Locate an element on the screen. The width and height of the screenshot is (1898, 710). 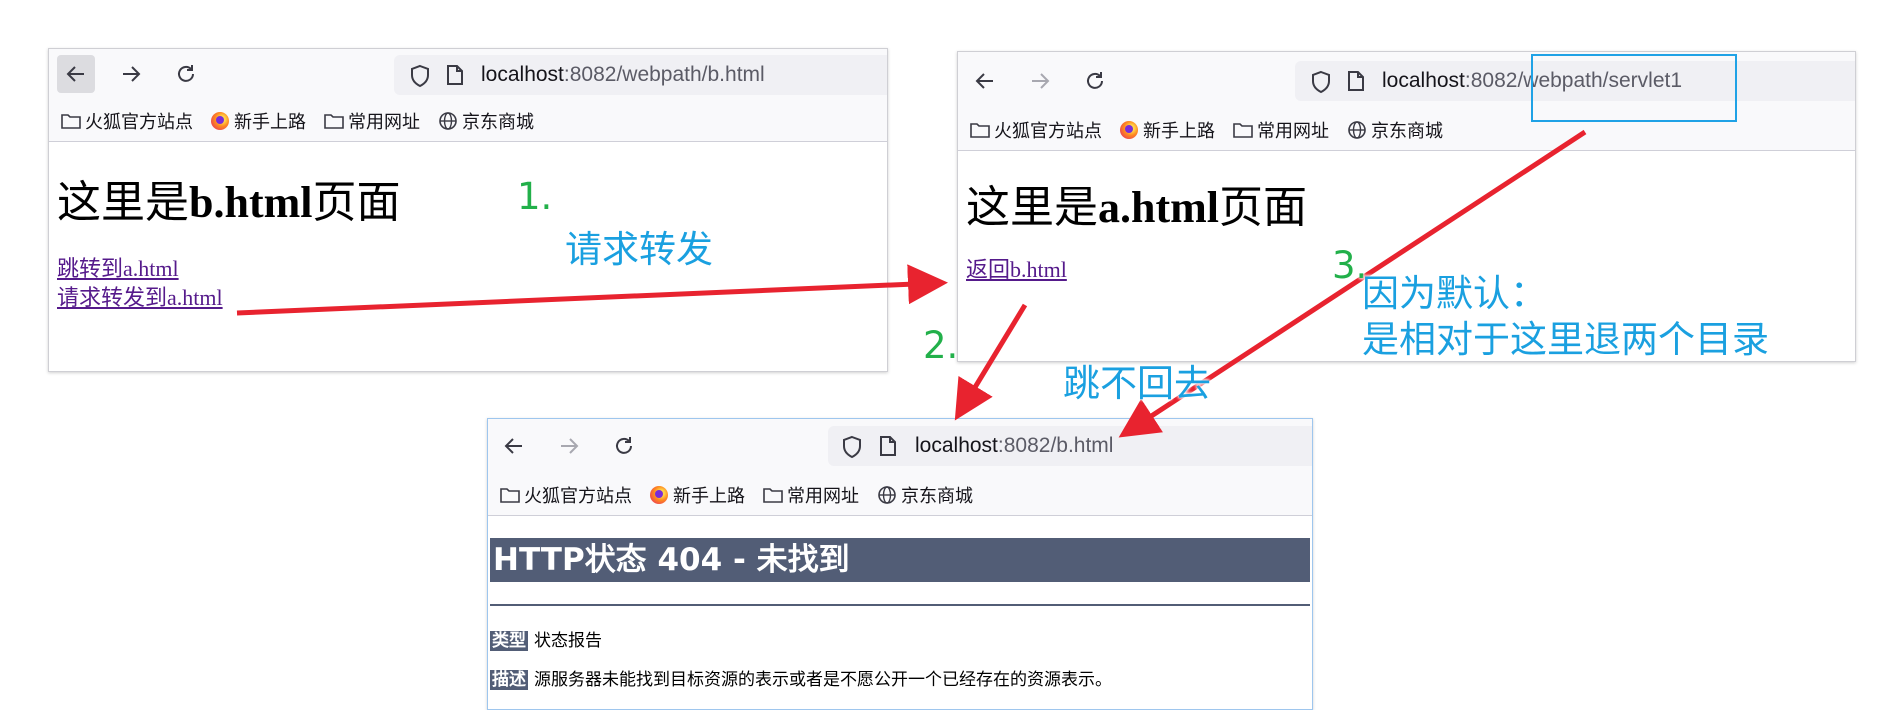
browser-toolbar: localhost:8082/webpath/b.html is located at coordinates (468, 75).